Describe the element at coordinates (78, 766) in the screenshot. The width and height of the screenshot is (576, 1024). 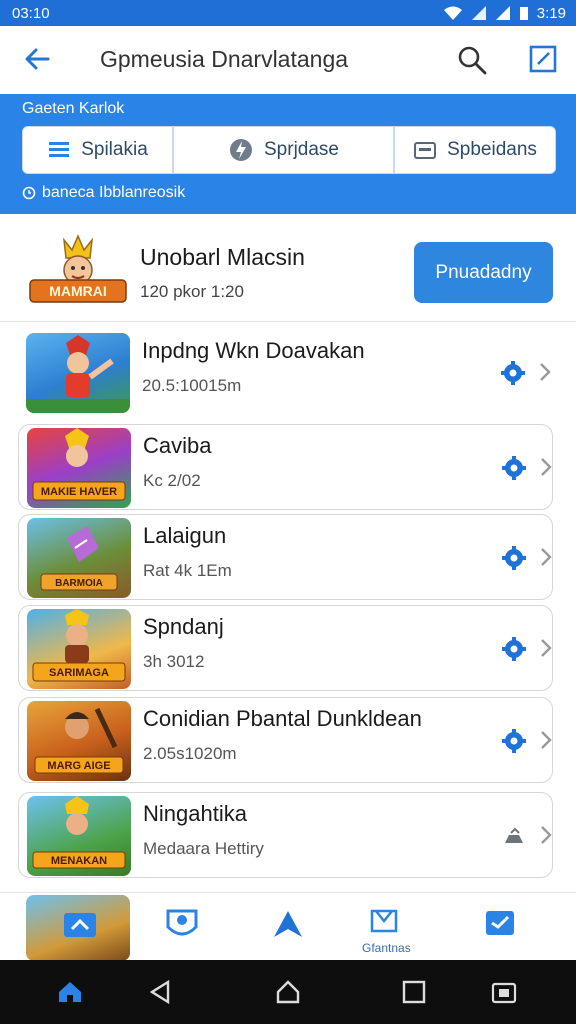
I see `game-caption: MARG AIGE` at that location.